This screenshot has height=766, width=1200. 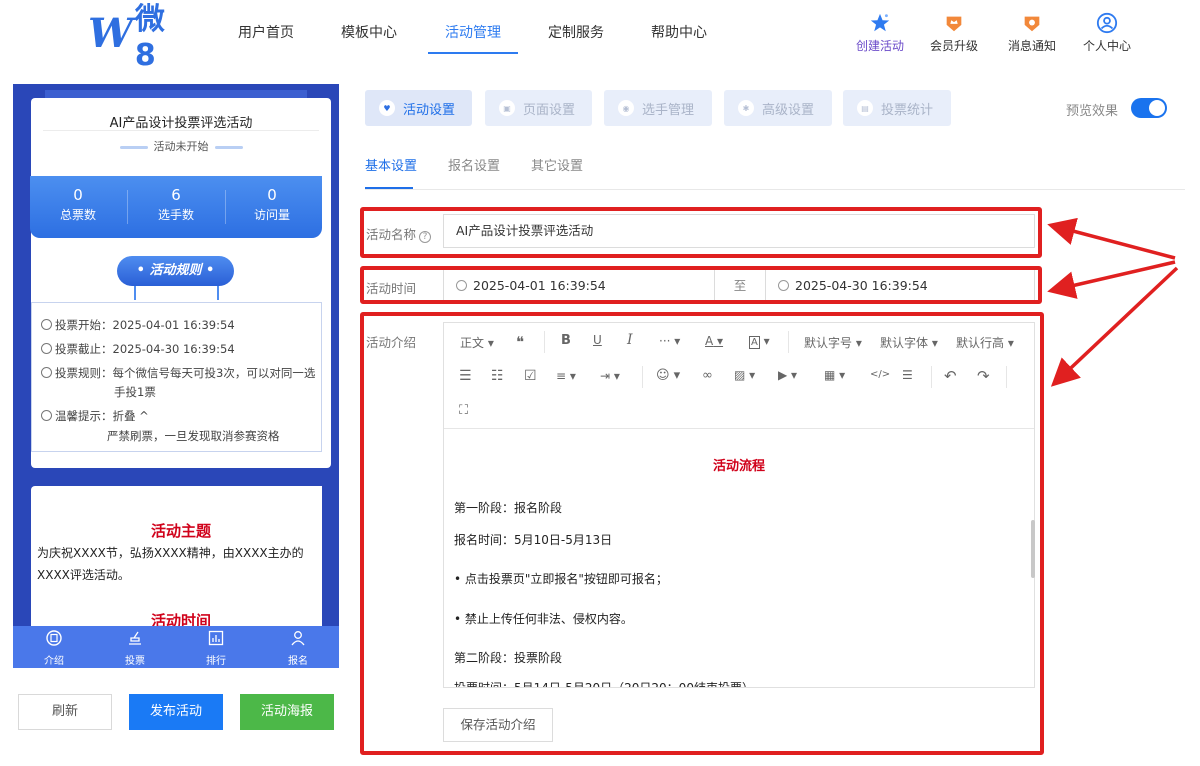 I want to click on tab-label: 排行, so click(x=216, y=661).